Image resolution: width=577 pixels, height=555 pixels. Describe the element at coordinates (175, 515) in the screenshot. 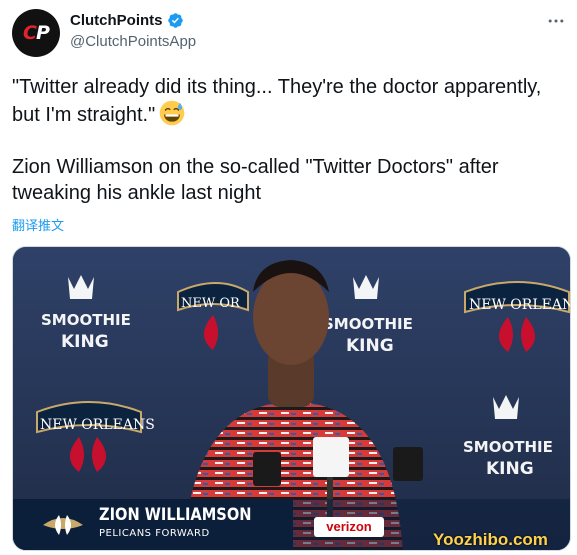

I see `caption-player-name: ZION WILLIAMSON` at that location.